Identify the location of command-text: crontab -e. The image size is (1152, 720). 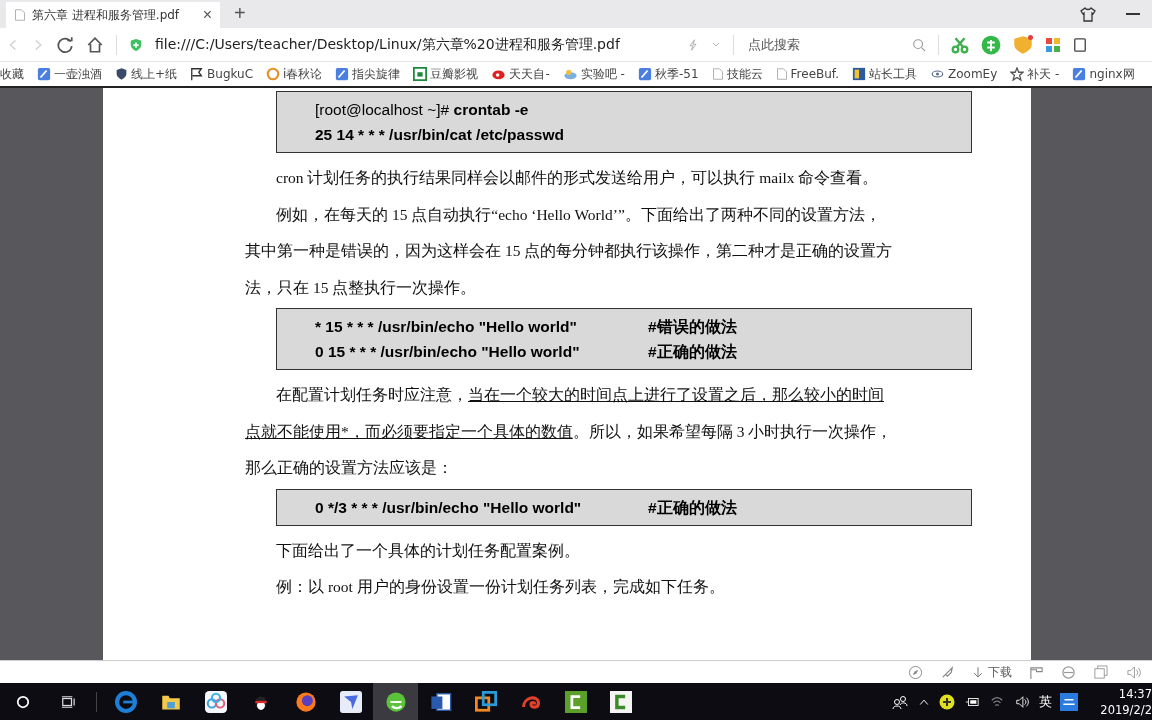
(491, 110).